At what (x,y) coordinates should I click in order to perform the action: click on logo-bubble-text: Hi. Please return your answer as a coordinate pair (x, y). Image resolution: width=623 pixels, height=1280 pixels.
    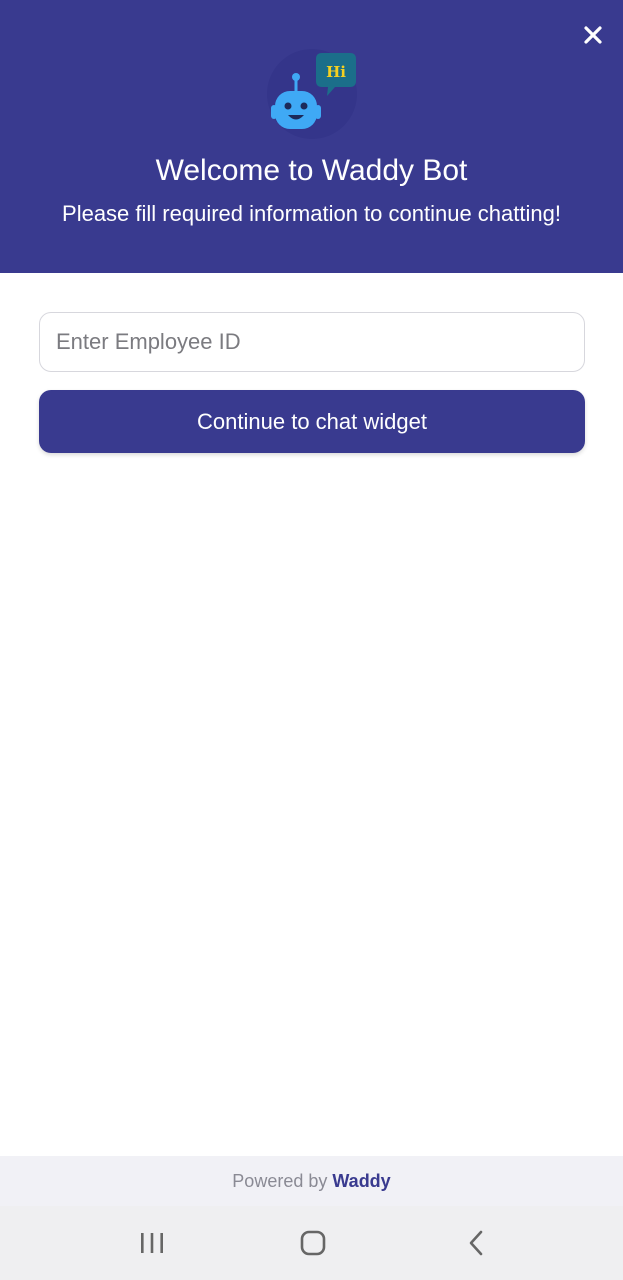
    Looking at the image, I should click on (336, 72).